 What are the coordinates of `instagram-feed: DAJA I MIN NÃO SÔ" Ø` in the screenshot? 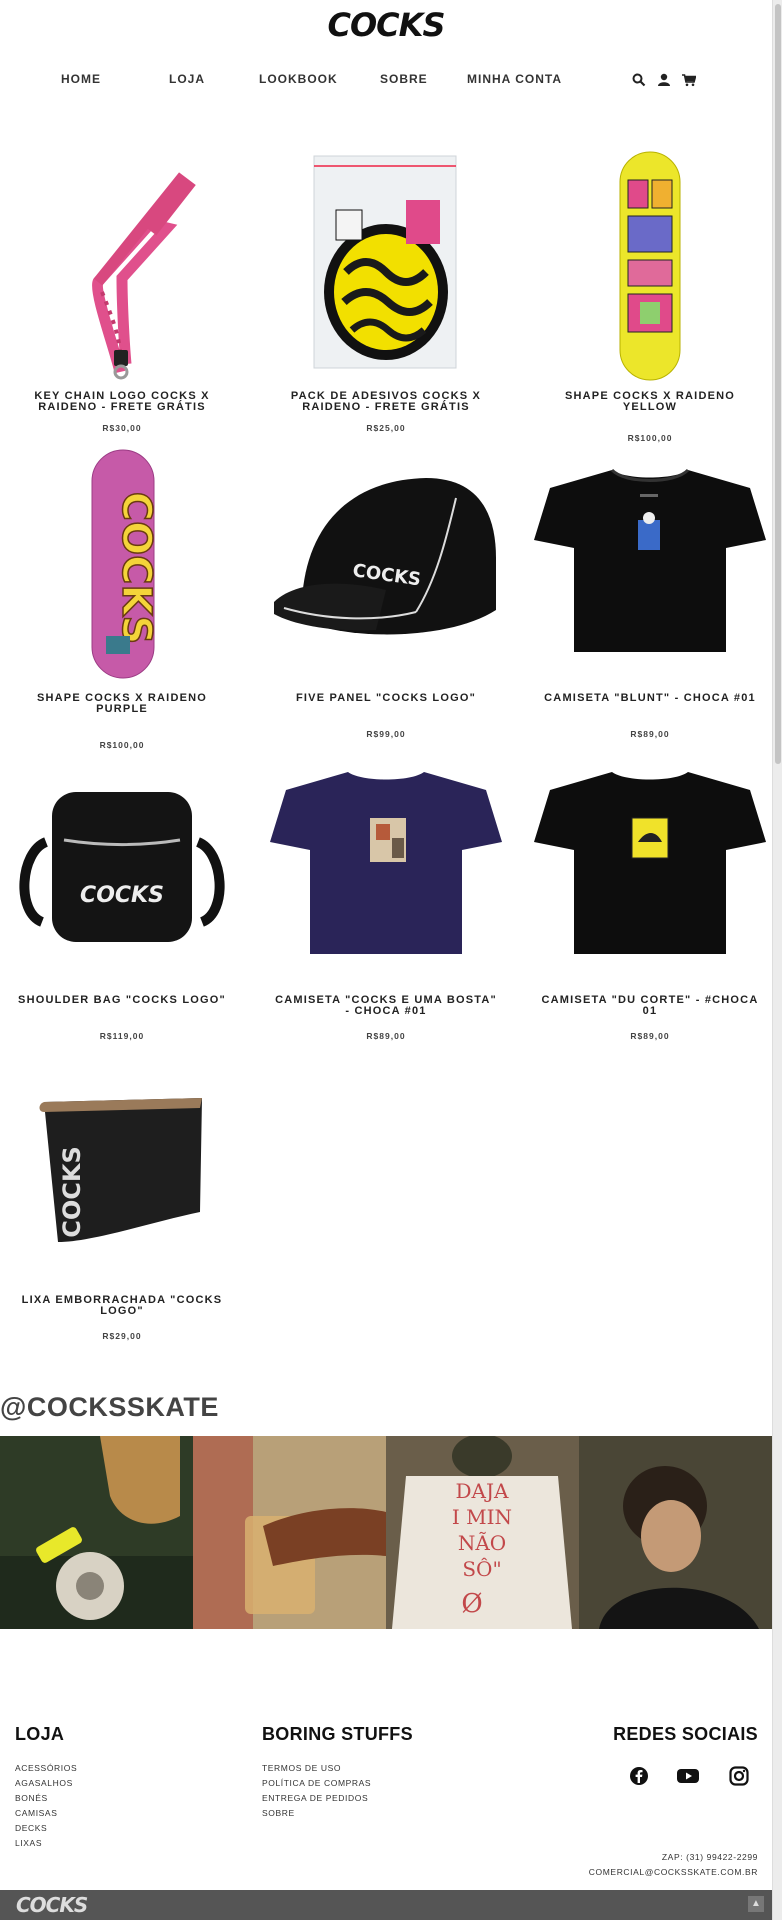 It's located at (386, 1532).